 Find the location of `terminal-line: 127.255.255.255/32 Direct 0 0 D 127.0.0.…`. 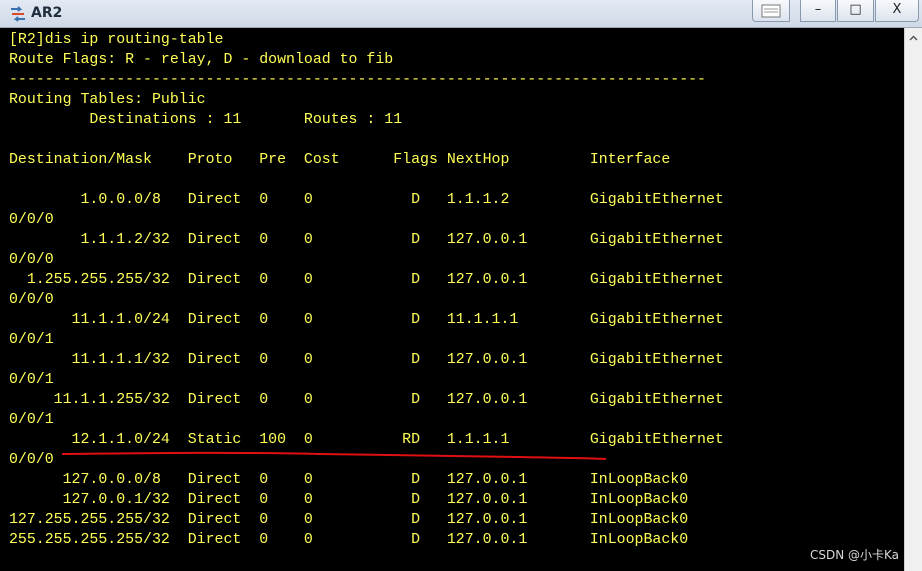

terminal-line: 127.255.255.255/32 Direct 0 0 D 127.0.0.… is located at coordinates (349, 520).